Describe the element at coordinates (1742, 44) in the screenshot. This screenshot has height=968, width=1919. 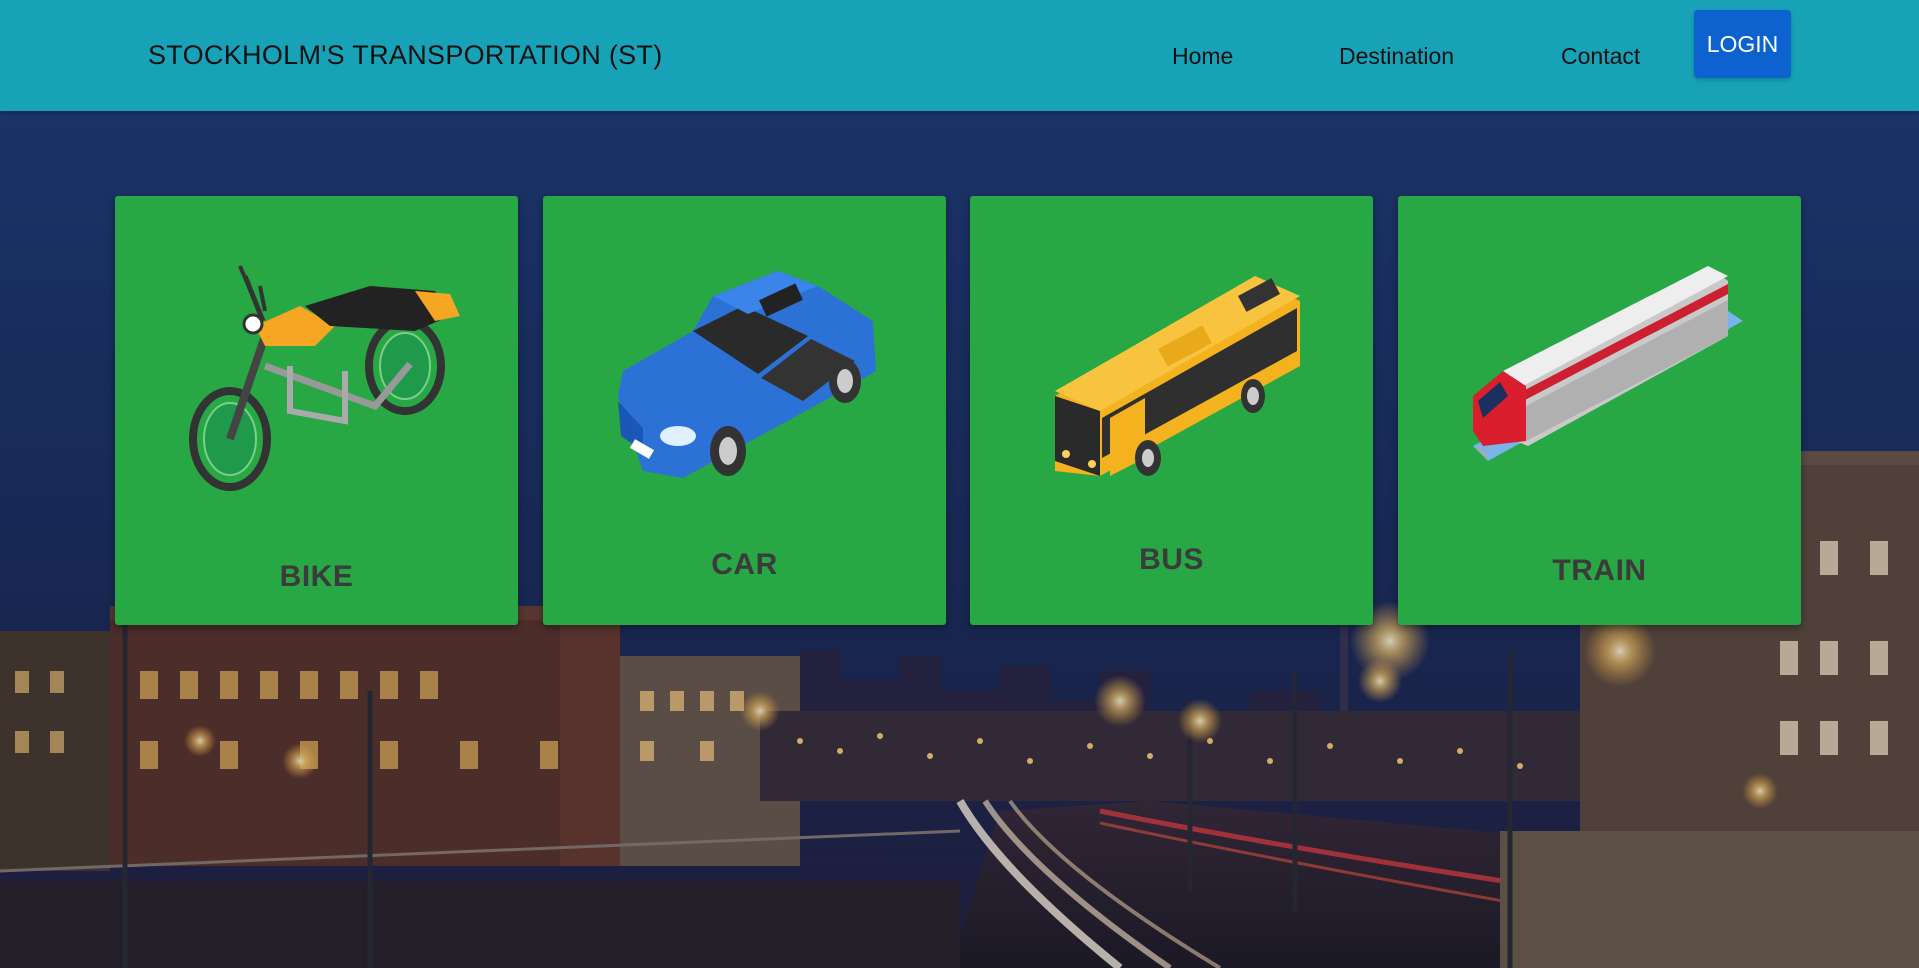
I see `login-button: LOGIN` at that location.